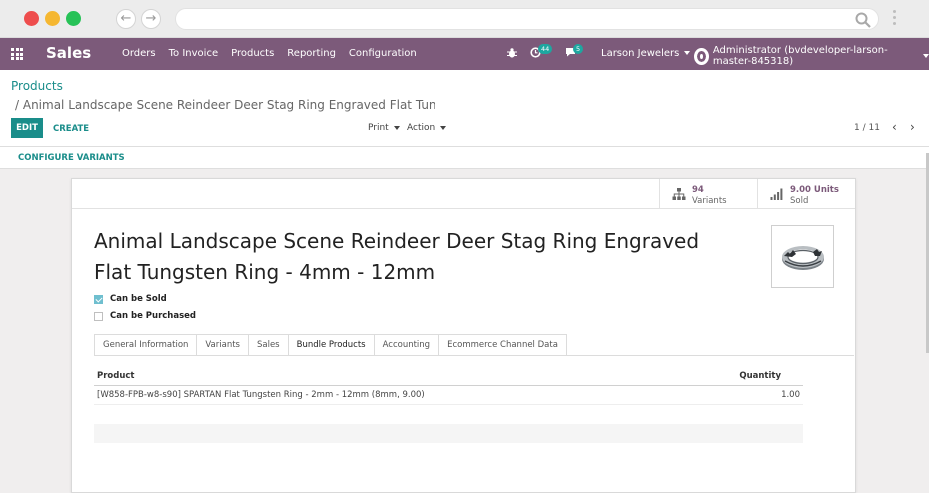  Describe the element at coordinates (421, 128) in the screenshot. I see `action-label: Action` at that location.